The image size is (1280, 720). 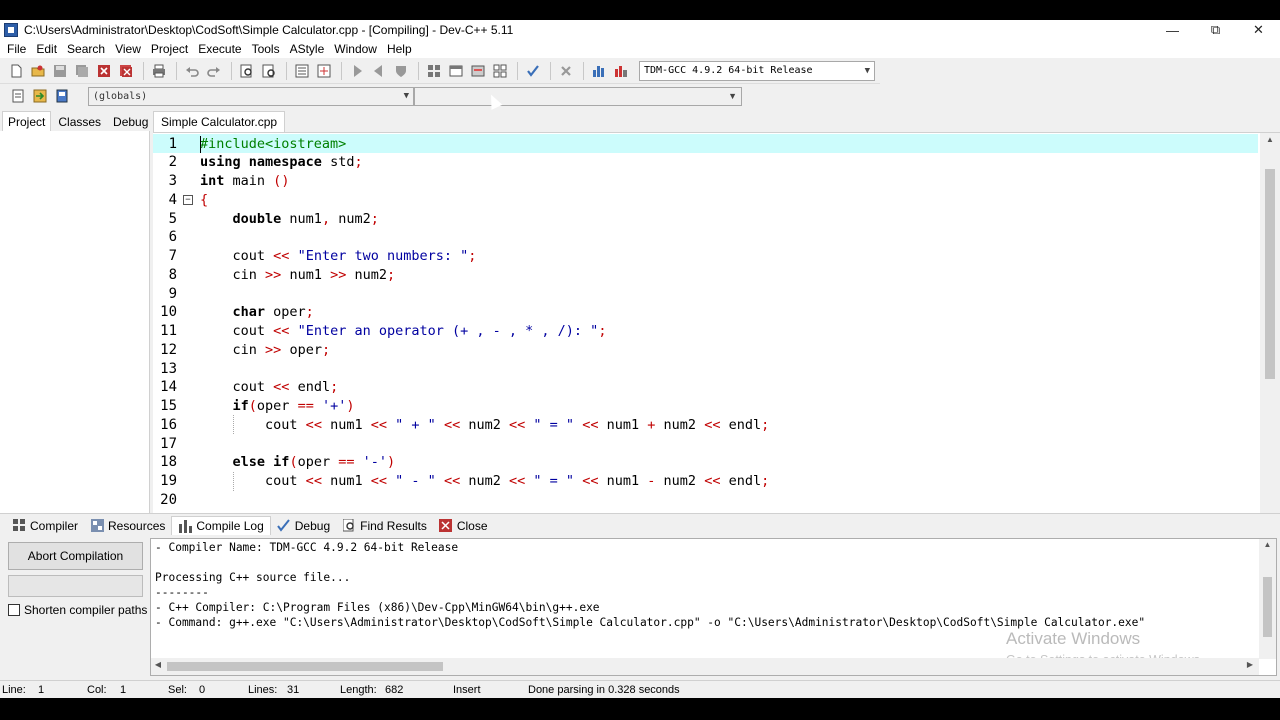 I want to click on code-line: 15 if(oper == '+'), so click(x=705, y=406).